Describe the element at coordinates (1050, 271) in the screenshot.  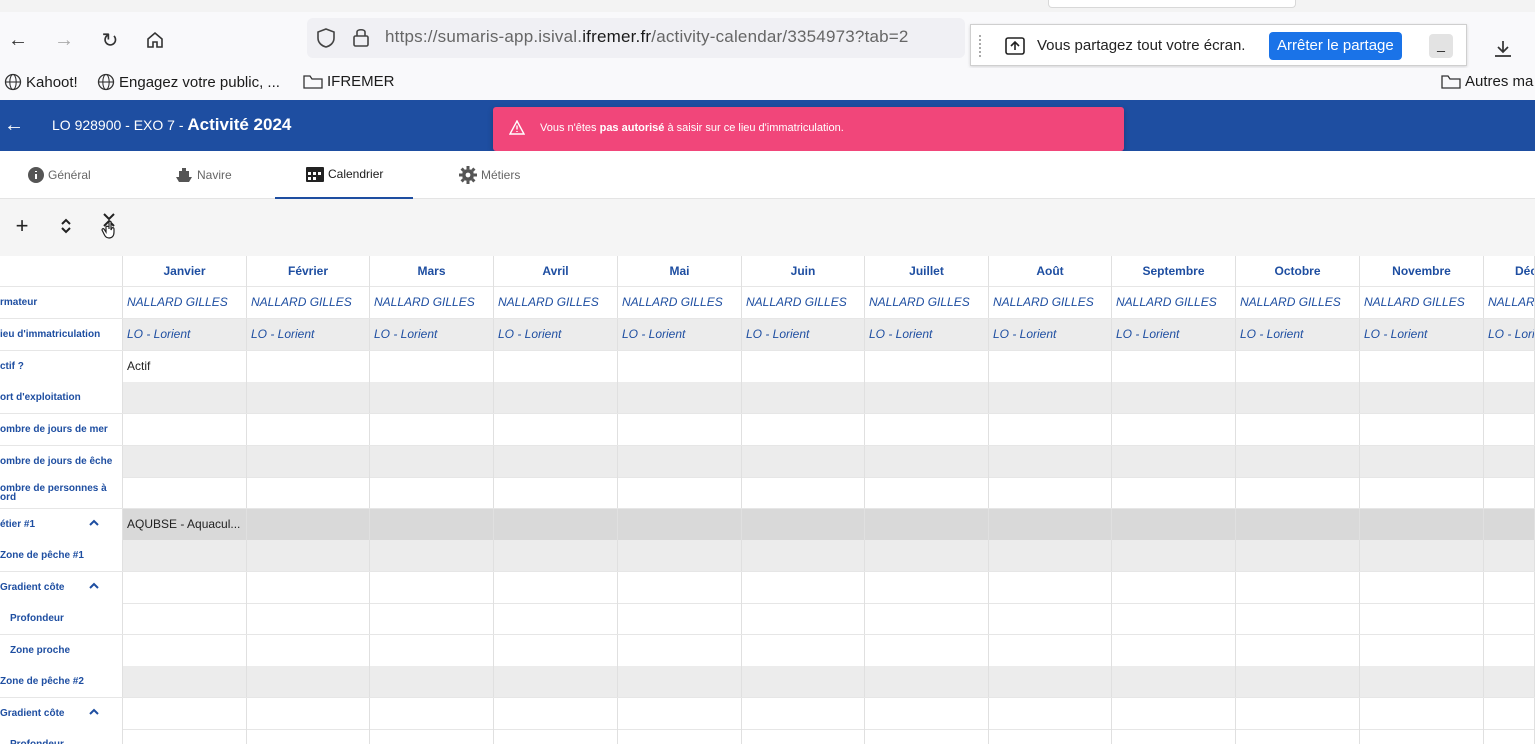
I see `month-header: Août` at that location.